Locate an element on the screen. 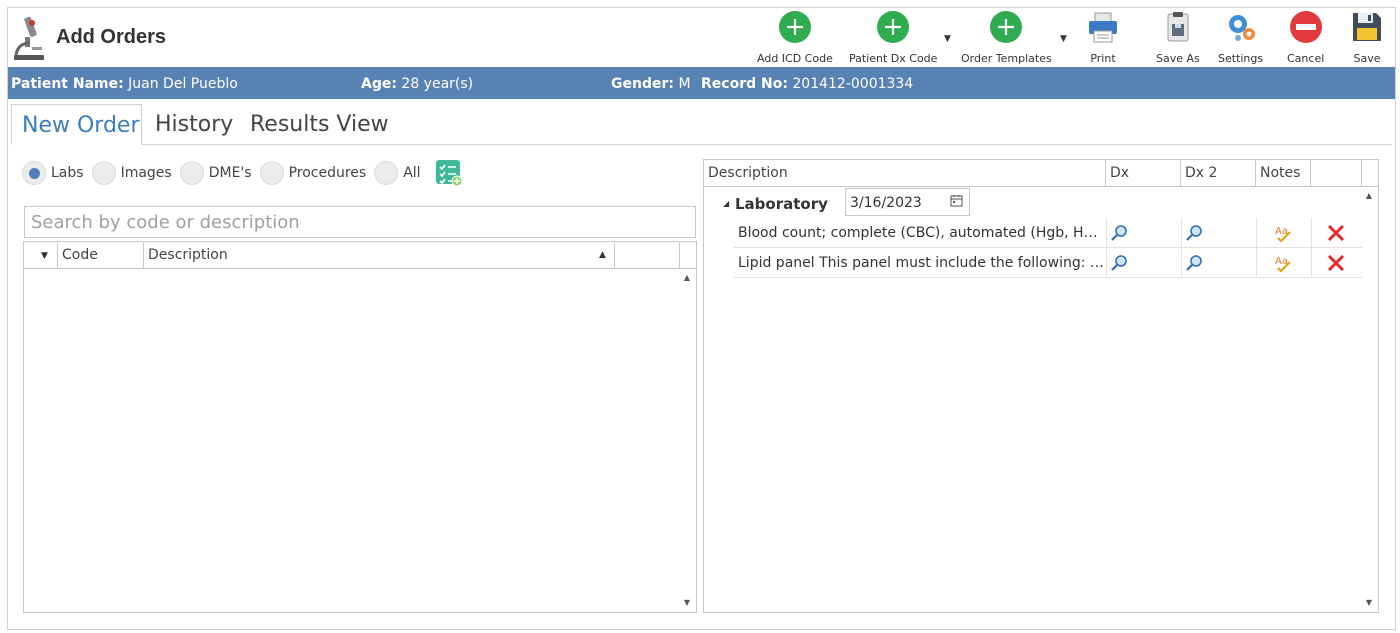  floppy-disk-icon is located at coordinates (1367, 27).